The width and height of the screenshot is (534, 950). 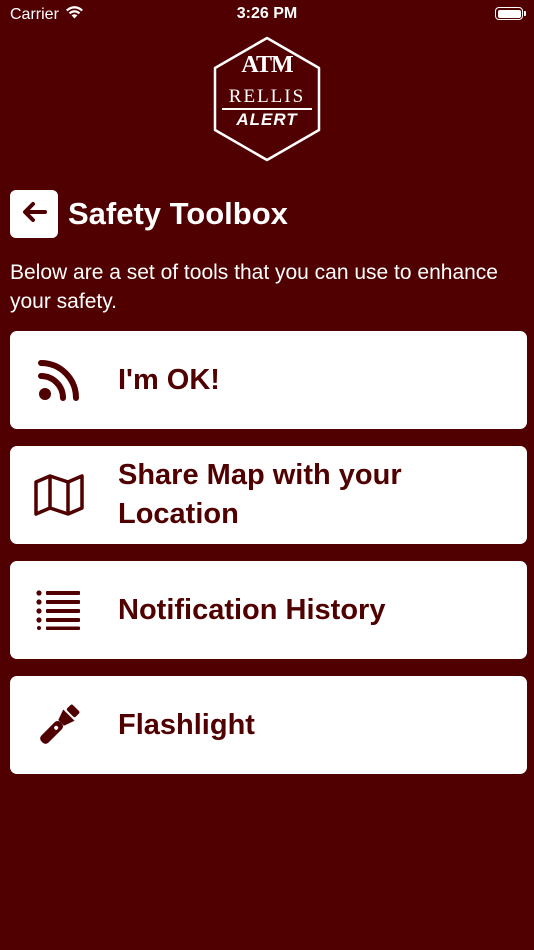 What do you see at coordinates (59, 725) in the screenshot?
I see `flashlight-icon` at bounding box center [59, 725].